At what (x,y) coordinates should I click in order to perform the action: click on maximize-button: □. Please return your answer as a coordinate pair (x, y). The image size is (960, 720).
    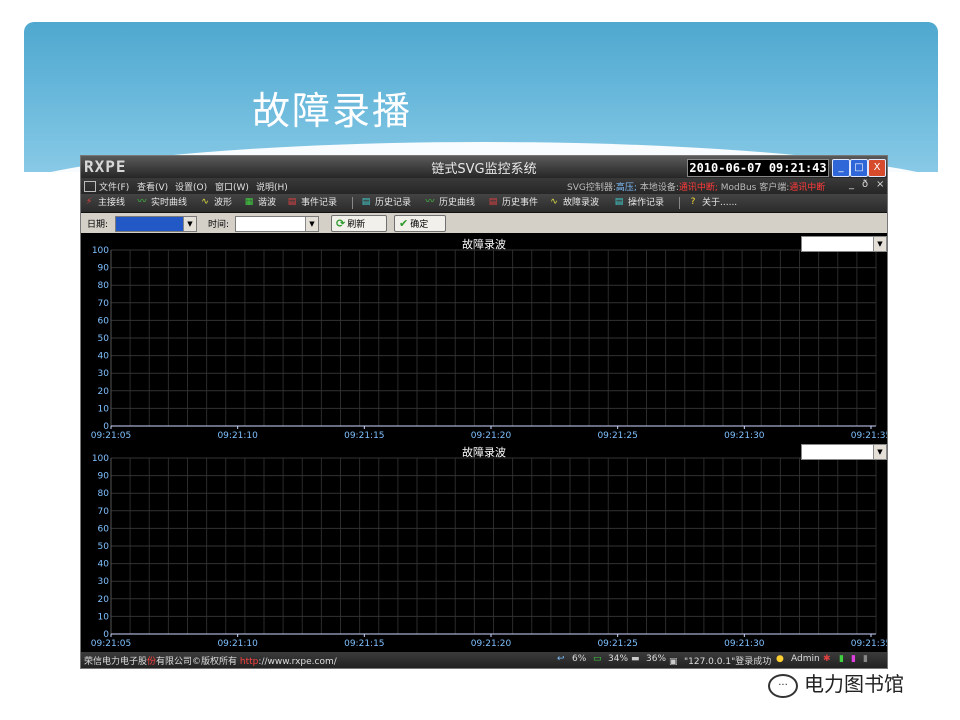
    Looking at the image, I should click on (859, 168).